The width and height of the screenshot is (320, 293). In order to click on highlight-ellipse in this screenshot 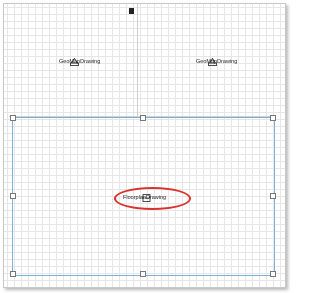, I will do `click(152, 198)`.